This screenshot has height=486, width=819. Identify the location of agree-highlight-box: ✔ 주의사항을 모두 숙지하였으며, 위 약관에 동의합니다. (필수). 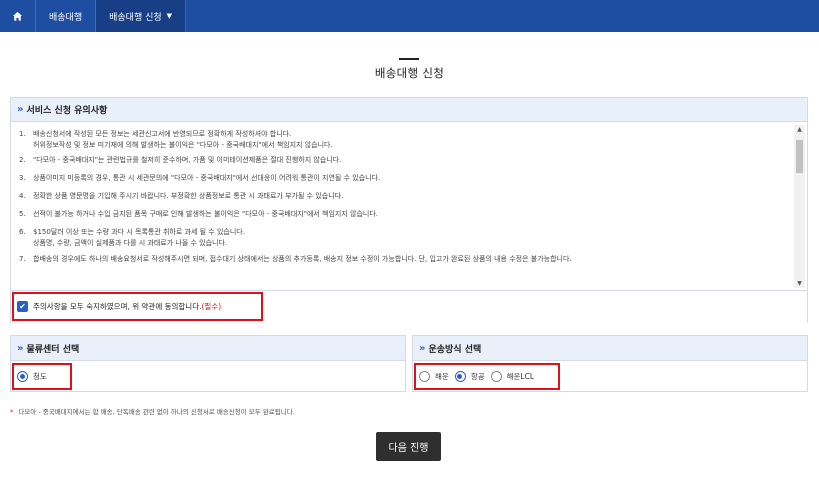
(137, 306).